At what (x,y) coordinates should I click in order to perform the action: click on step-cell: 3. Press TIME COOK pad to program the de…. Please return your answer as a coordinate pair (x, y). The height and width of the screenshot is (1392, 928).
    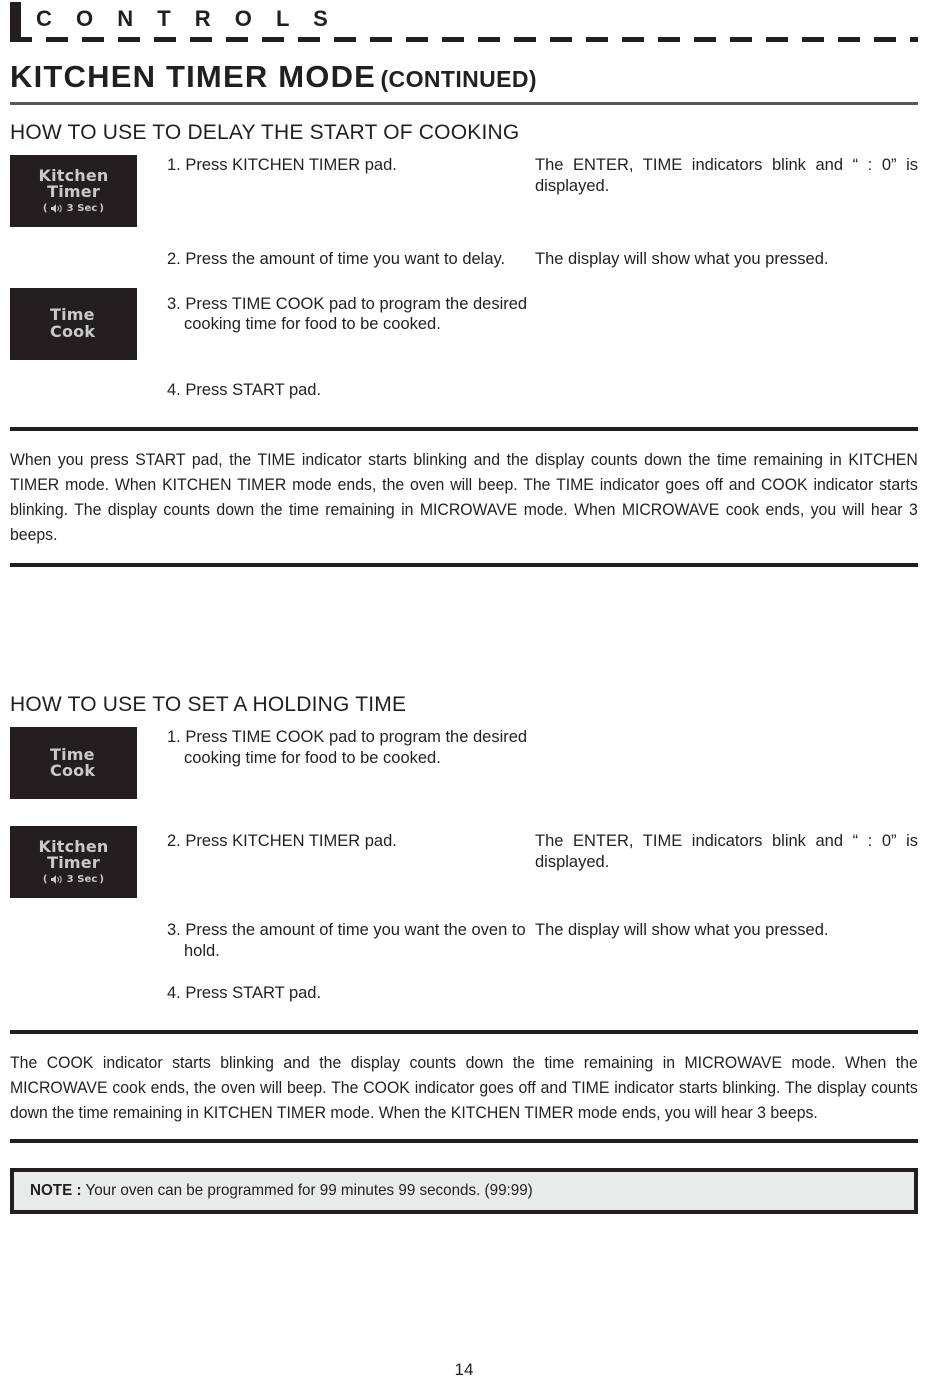
    Looking at the image, I should click on (350, 314).